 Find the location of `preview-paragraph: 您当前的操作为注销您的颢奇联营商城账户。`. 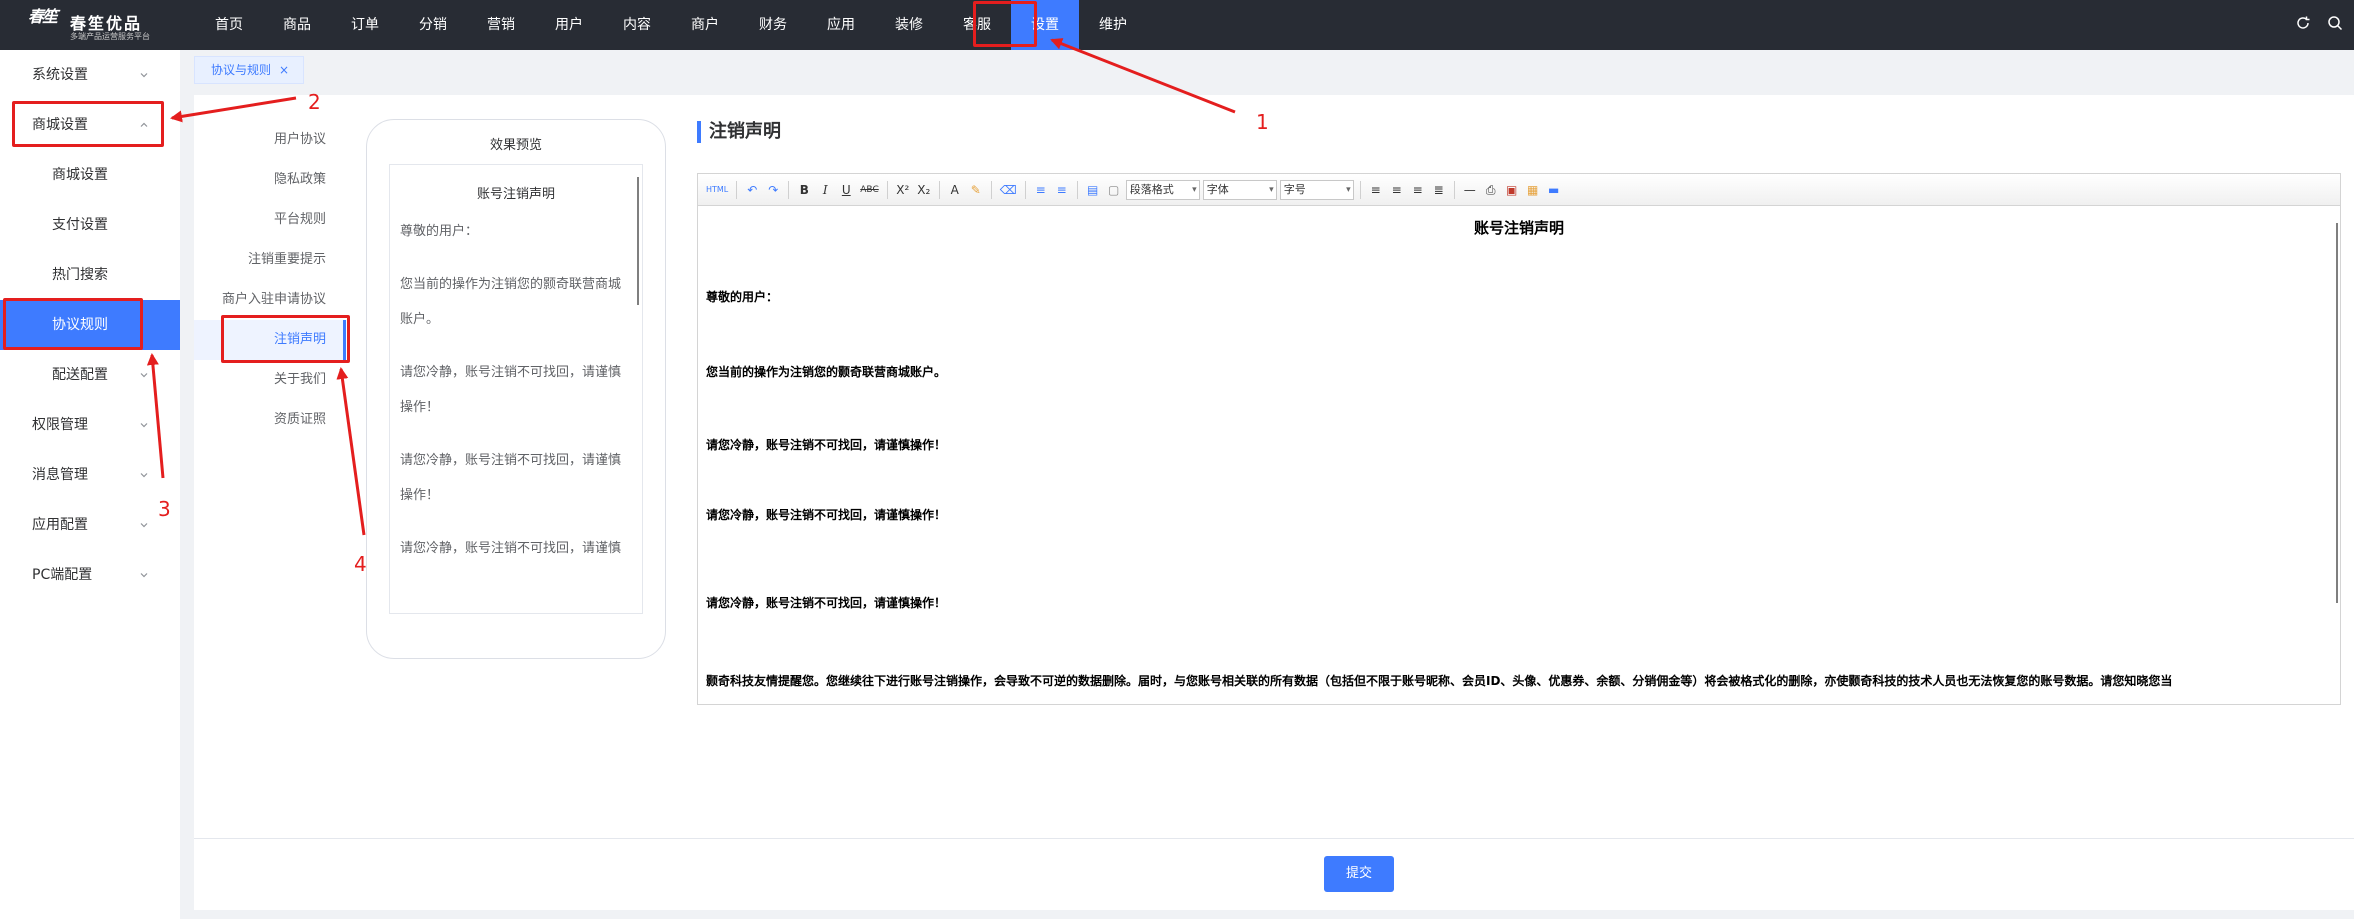

preview-paragraph: 您当前的操作为注销您的颢奇联营商城账户。 is located at coordinates (511, 302).